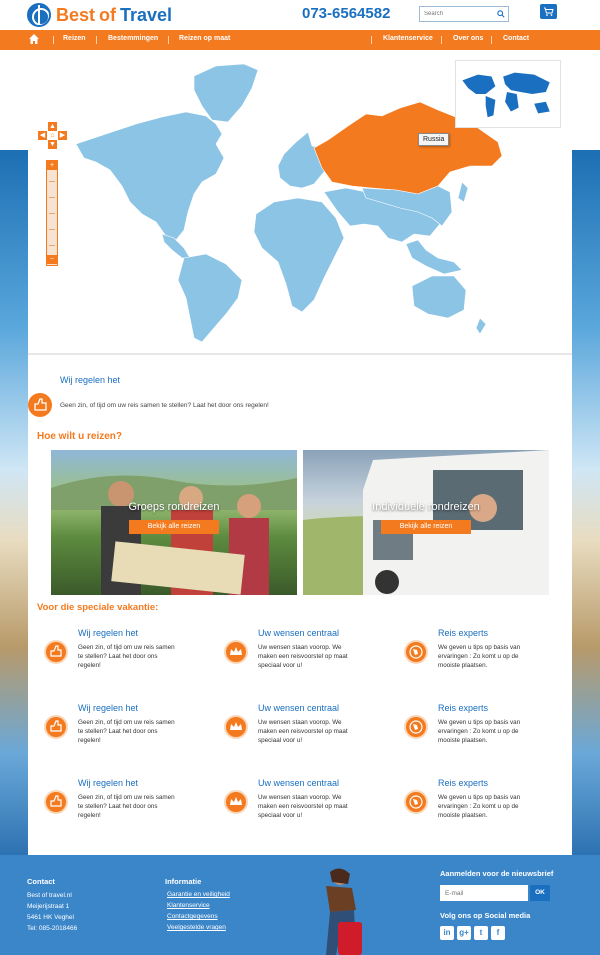 This screenshot has width=600, height=955. I want to click on section-title-special: Voor die speciale vakantie:, so click(98, 607).